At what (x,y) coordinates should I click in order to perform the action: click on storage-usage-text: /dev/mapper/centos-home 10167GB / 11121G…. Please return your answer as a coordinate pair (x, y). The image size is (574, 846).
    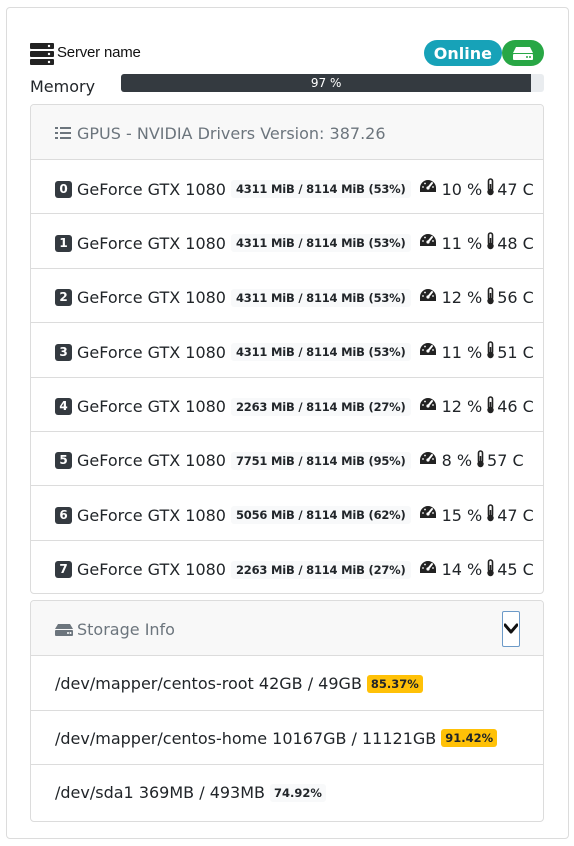
    Looking at the image, I should click on (246, 738).